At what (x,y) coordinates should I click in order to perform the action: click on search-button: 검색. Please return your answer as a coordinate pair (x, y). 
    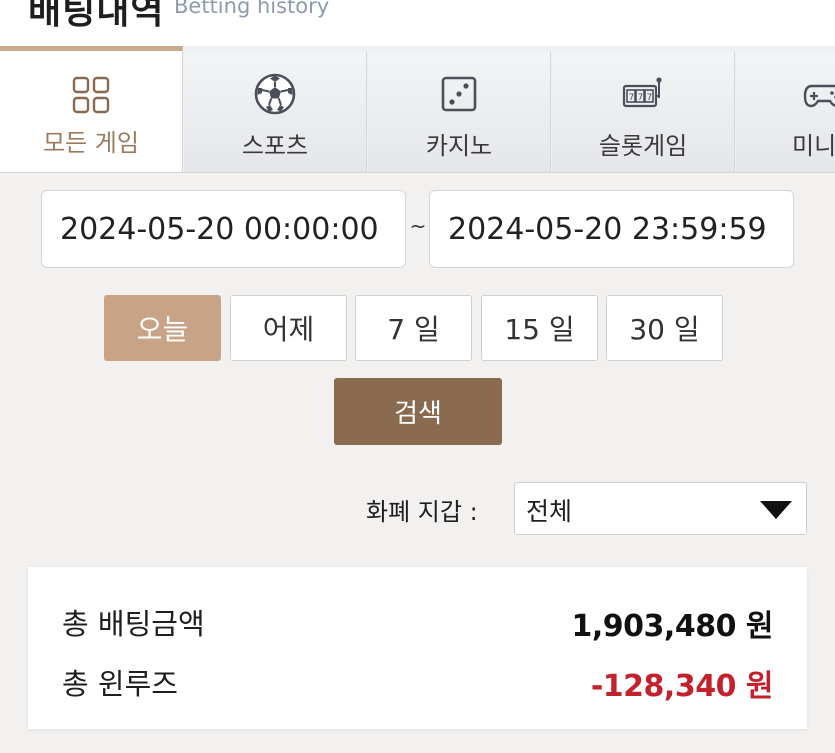
    Looking at the image, I should click on (418, 411).